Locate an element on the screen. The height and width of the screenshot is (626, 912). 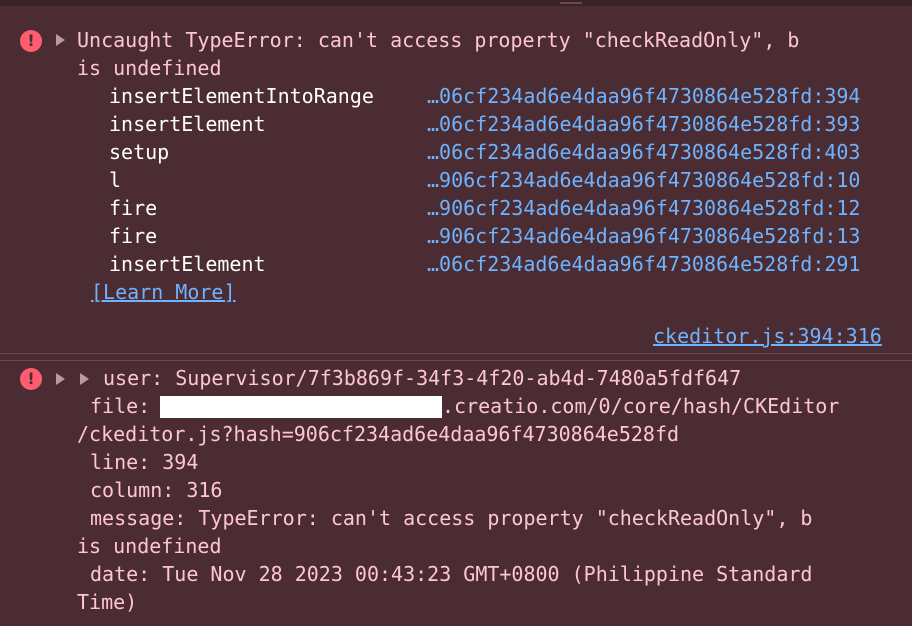
file-label: file: is located at coordinates (120, 406).